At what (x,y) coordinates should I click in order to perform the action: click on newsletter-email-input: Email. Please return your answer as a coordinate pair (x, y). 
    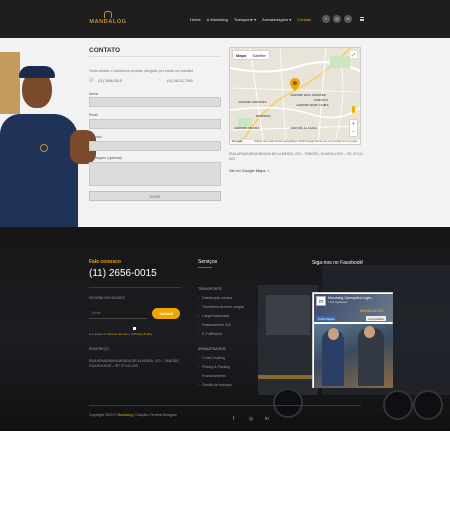
    Looking at the image, I should click on (118, 313).